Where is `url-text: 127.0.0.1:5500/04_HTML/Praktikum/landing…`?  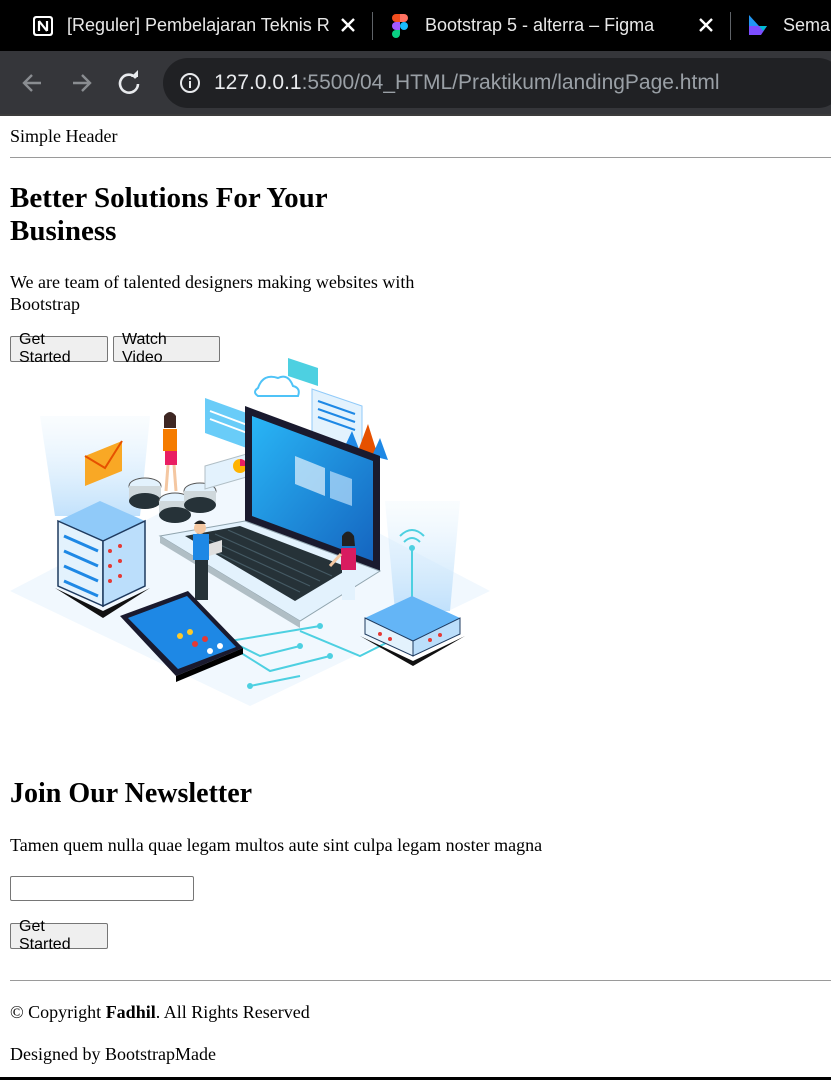 url-text: 127.0.0.1:5500/04_HTML/Praktikum/landing… is located at coordinates (466, 83).